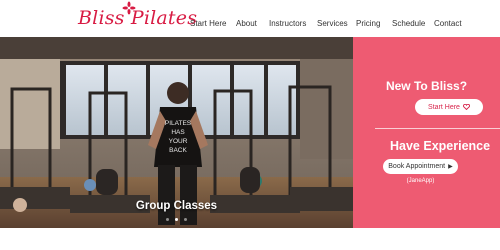 The image size is (500, 250). What do you see at coordinates (426, 86) in the screenshot?
I see `new-to-bliss-heading: New To Bliss?` at bounding box center [426, 86].